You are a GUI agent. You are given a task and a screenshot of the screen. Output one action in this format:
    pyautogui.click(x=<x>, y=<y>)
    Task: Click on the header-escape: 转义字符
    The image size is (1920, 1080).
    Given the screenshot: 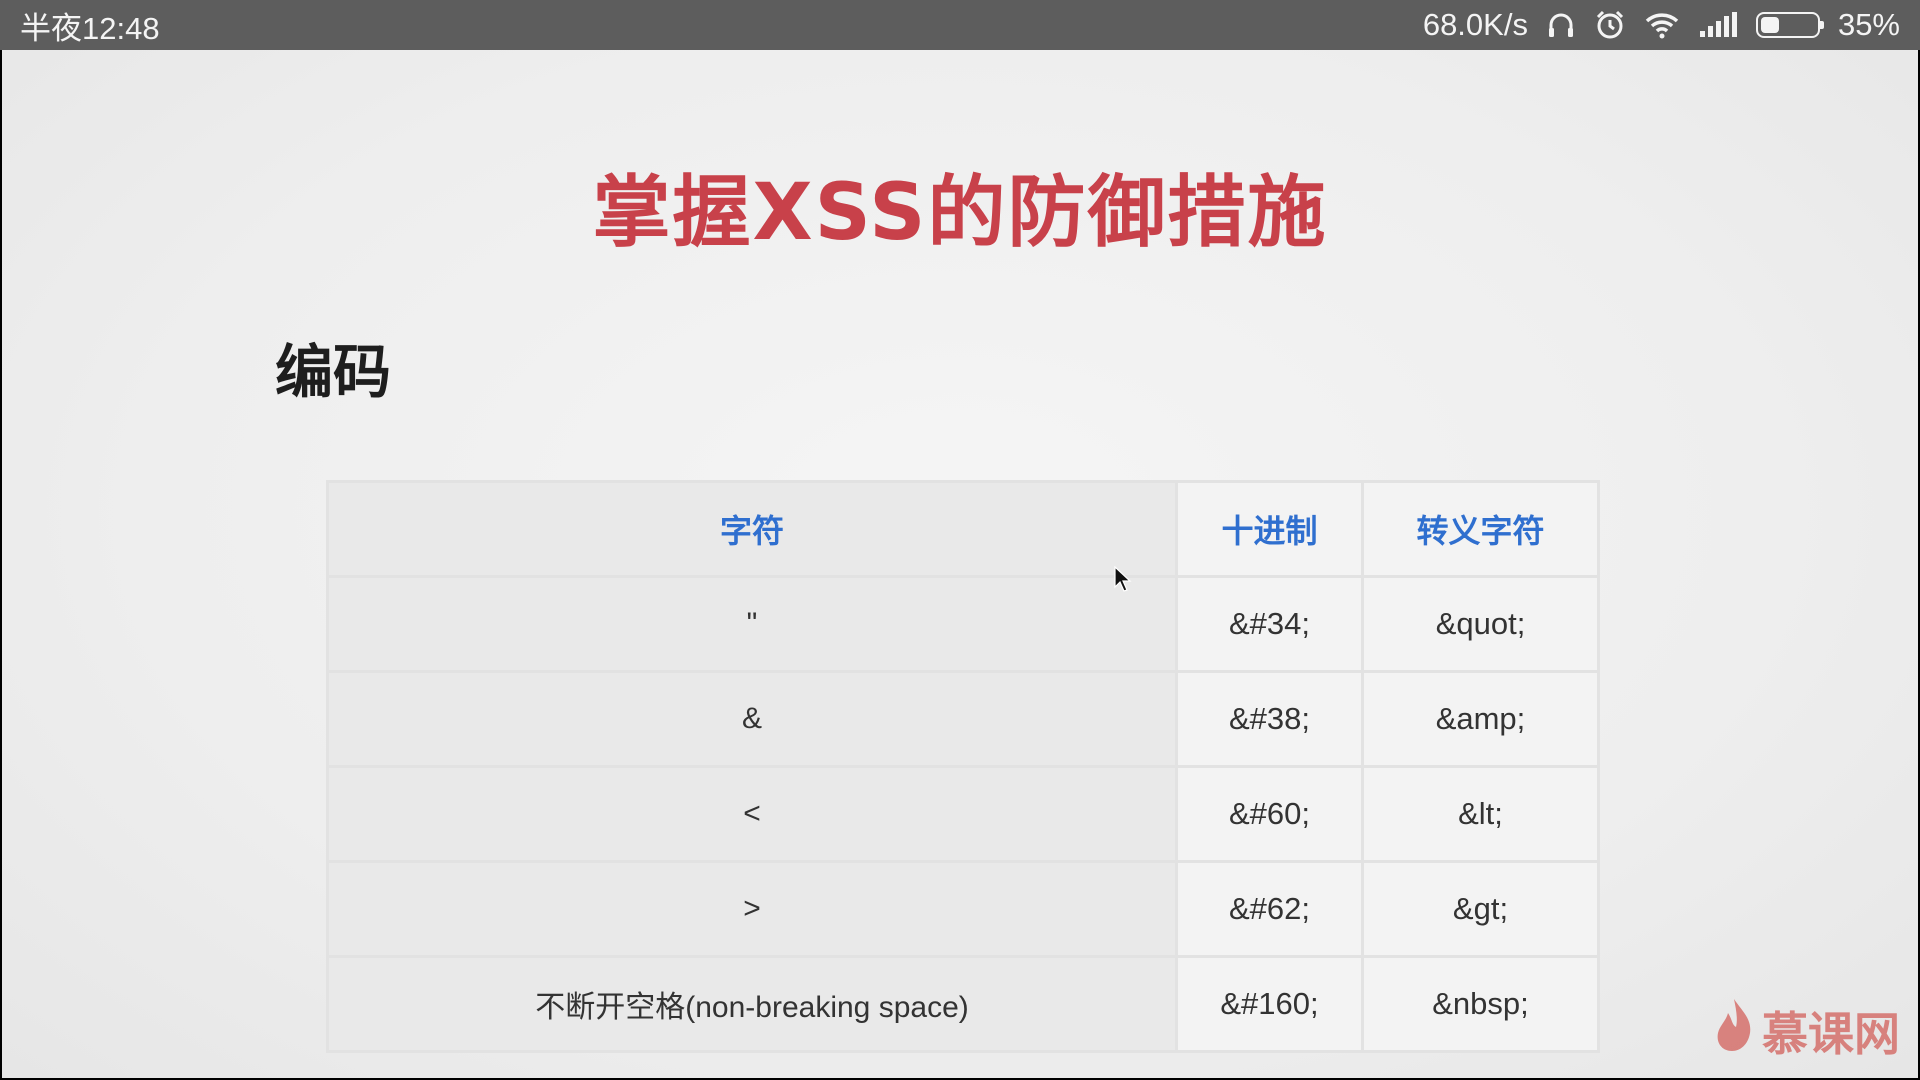 What is the action you would take?
    pyautogui.click(x=1480, y=529)
    